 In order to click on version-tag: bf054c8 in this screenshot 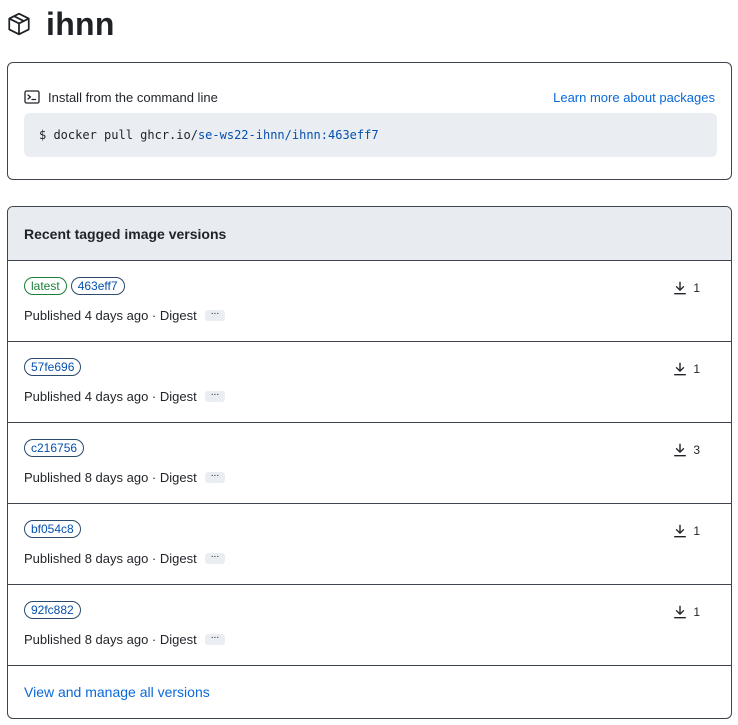, I will do `click(52, 529)`.